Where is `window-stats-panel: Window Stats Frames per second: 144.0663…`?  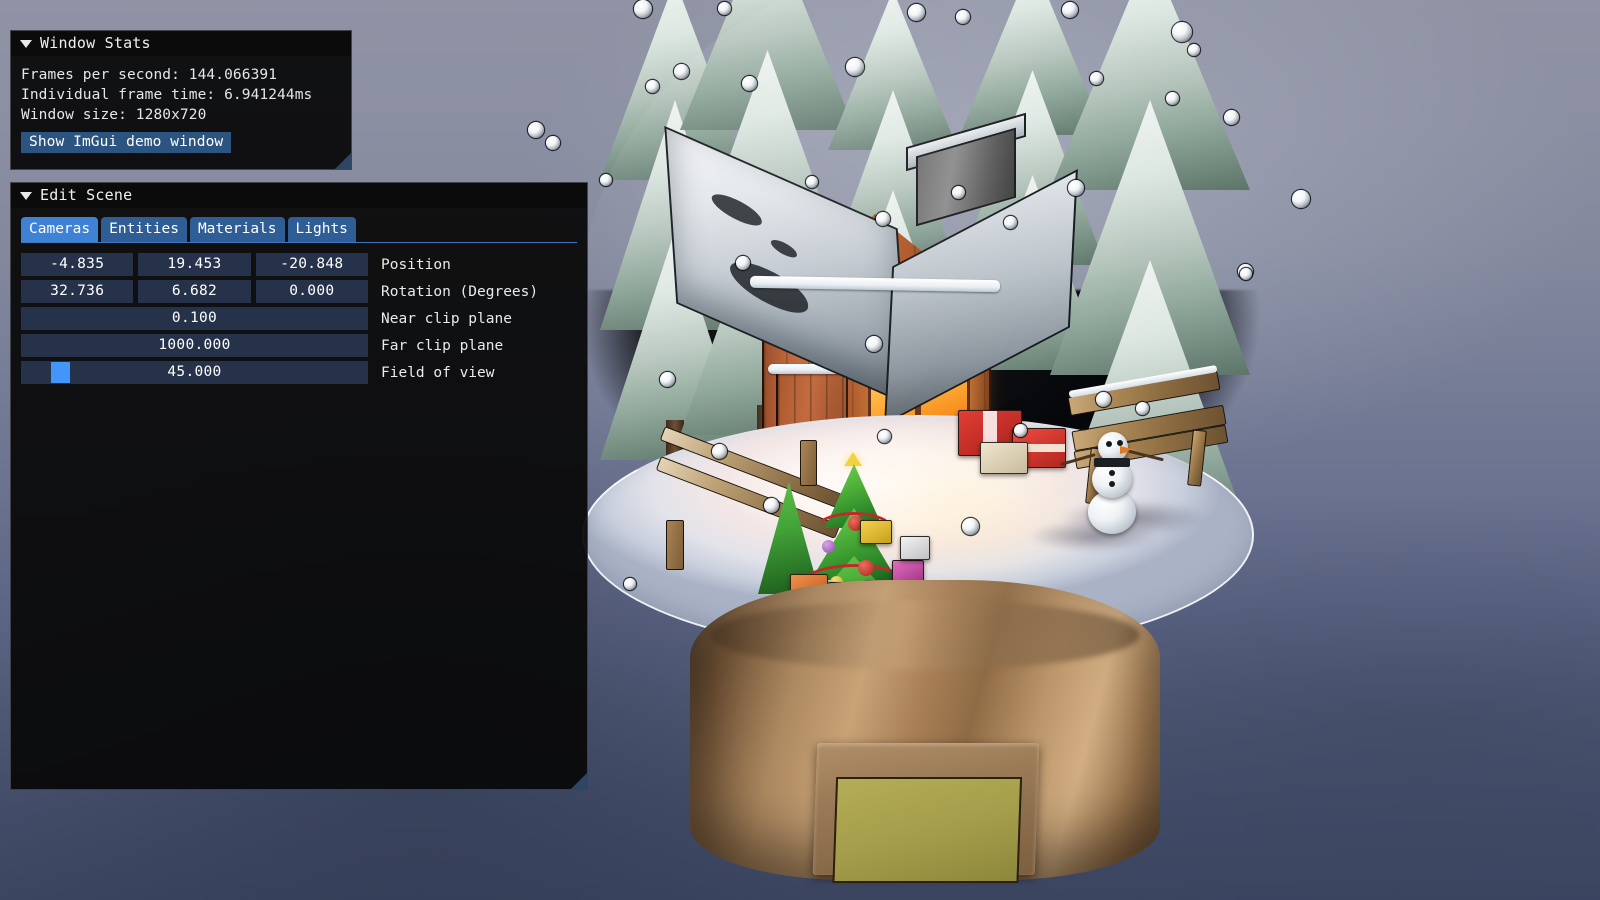 window-stats-panel: Window Stats Frames per second: 144.0663… is located at coordinates (181, 100).